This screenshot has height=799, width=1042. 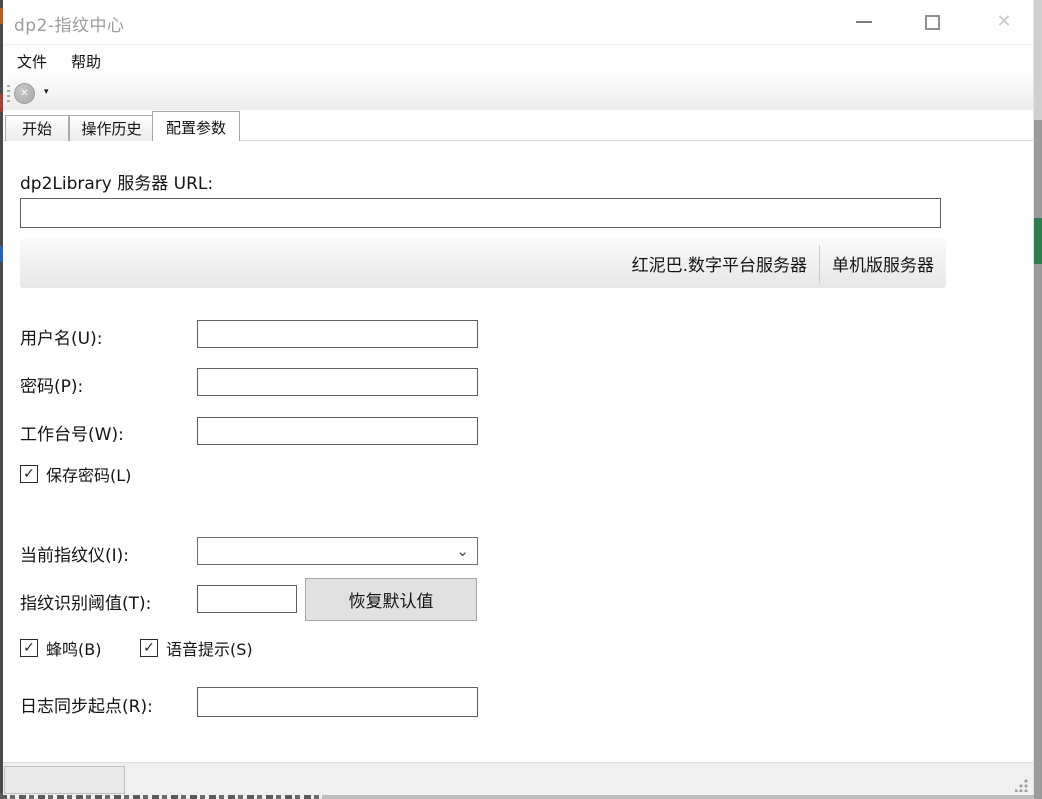 I want to click on log-sync-start-label: 日志同步起点(R):, so click(x=86, y=707).